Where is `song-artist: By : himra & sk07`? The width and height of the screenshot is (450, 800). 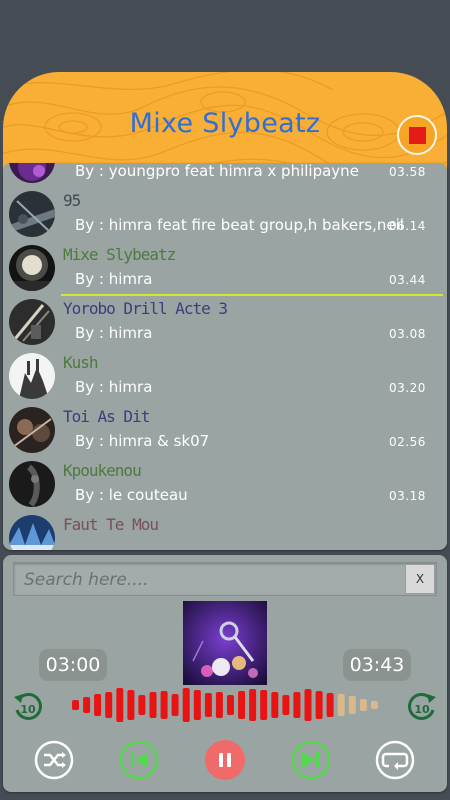
song-artist: By : himra & sk07 is located at coordinates (142, 441).